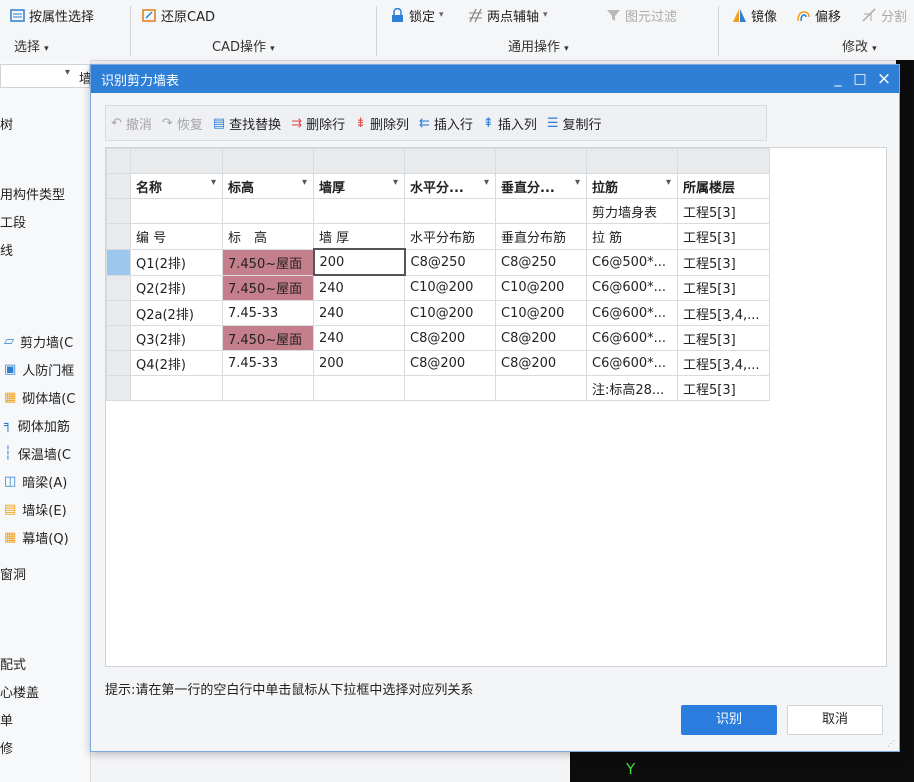 The width and height of the screenshot is (914, 782). I want to click on list-item: 单, so click(6, 719).